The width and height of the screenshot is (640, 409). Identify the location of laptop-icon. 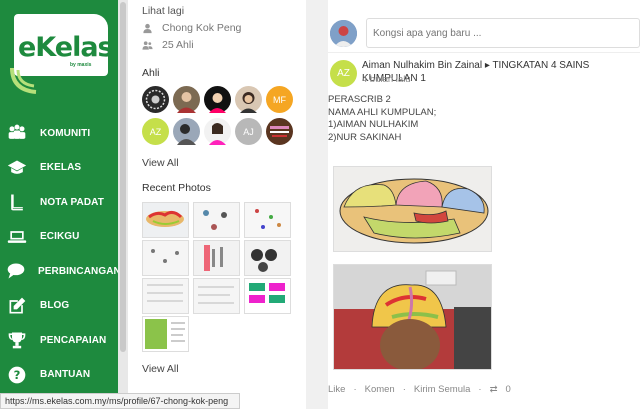
(17, 237).